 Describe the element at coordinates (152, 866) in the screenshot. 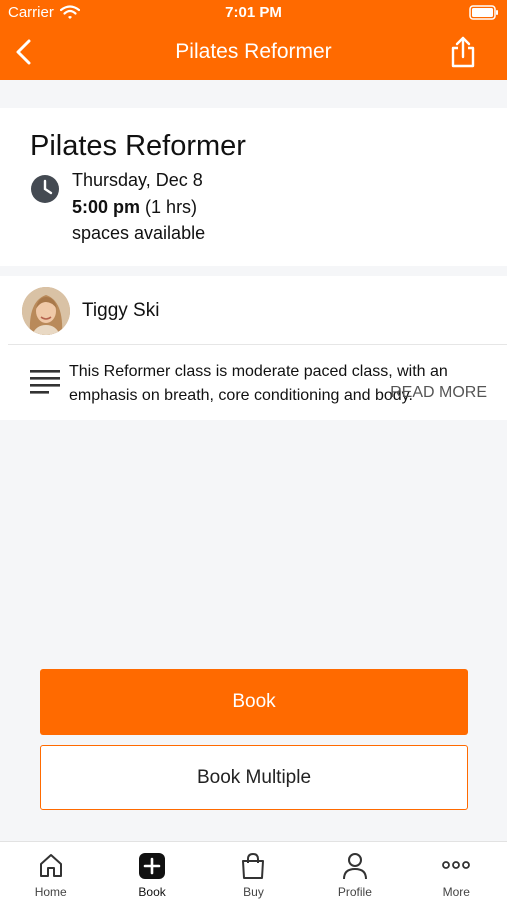

I see `plus-square-icon` at that location.